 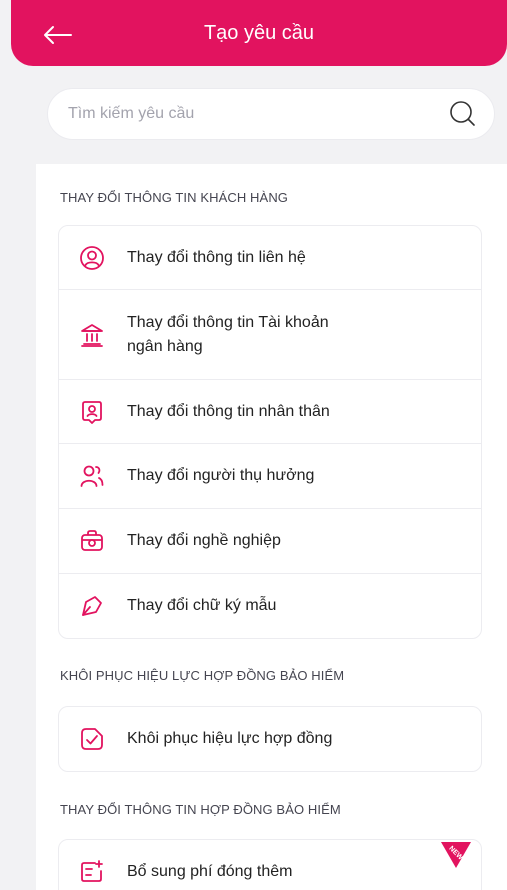 What do you see at coordinates (228, 334) in the screenshot?
I see `item-label: Thay đổi thông tin Tài khoản ngân hàng` at bounding box center [228, 334].